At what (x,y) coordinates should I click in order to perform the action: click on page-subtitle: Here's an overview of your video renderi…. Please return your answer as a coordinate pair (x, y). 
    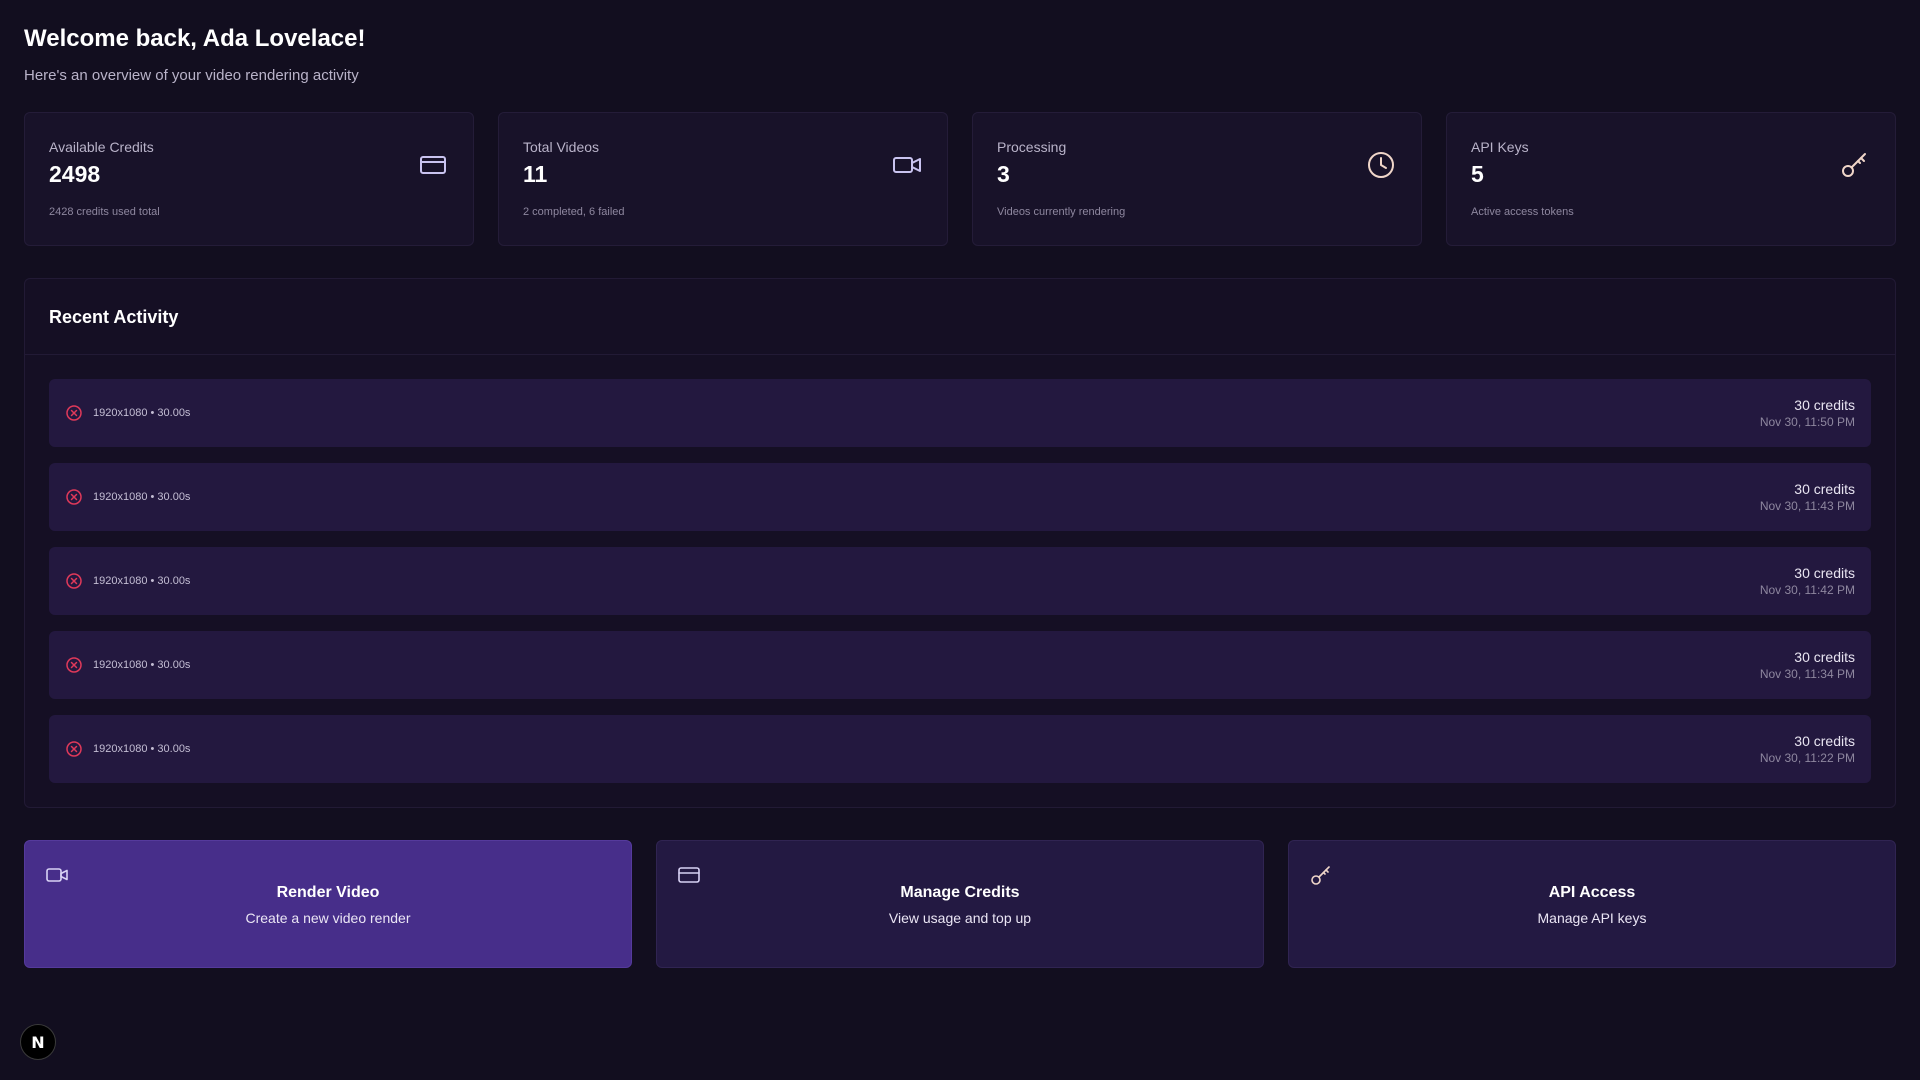
    Looking at the image, I should click on (191, 75).